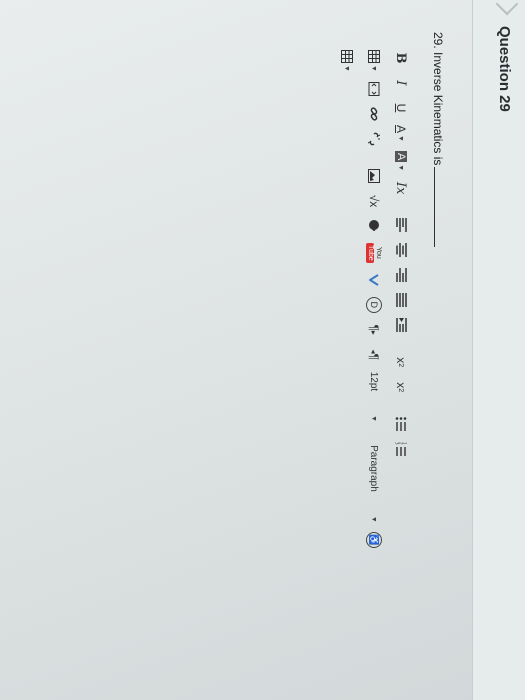 This screenshot has width=525, height=700. I want to click on paragraph-select: Paragraph ▼, so click(374, 484).